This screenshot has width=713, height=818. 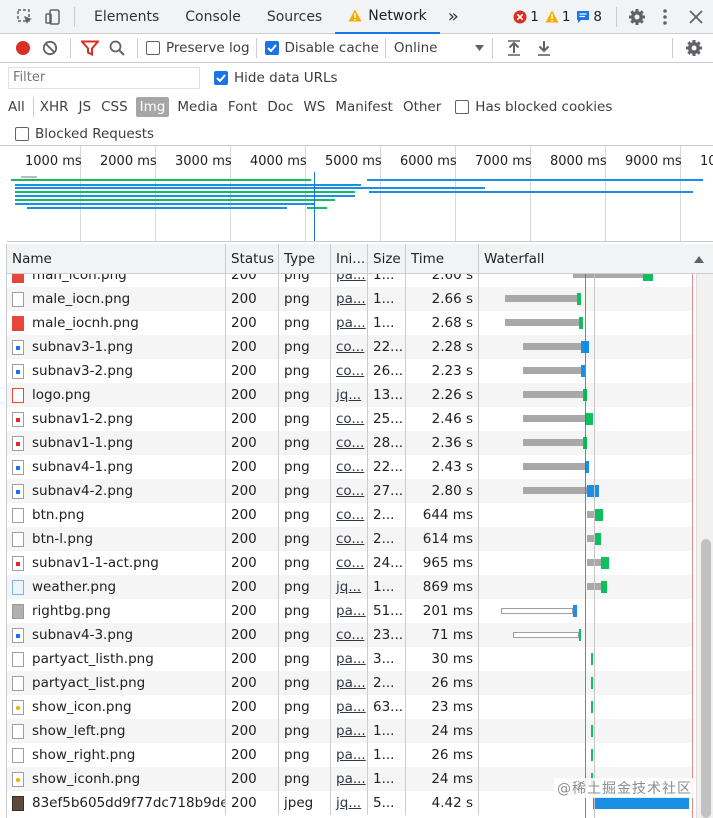 What do you see at coordinates (453, 17) in the screenshot?
I see `more-tabs-button: »` at bounding box center [453, 17].